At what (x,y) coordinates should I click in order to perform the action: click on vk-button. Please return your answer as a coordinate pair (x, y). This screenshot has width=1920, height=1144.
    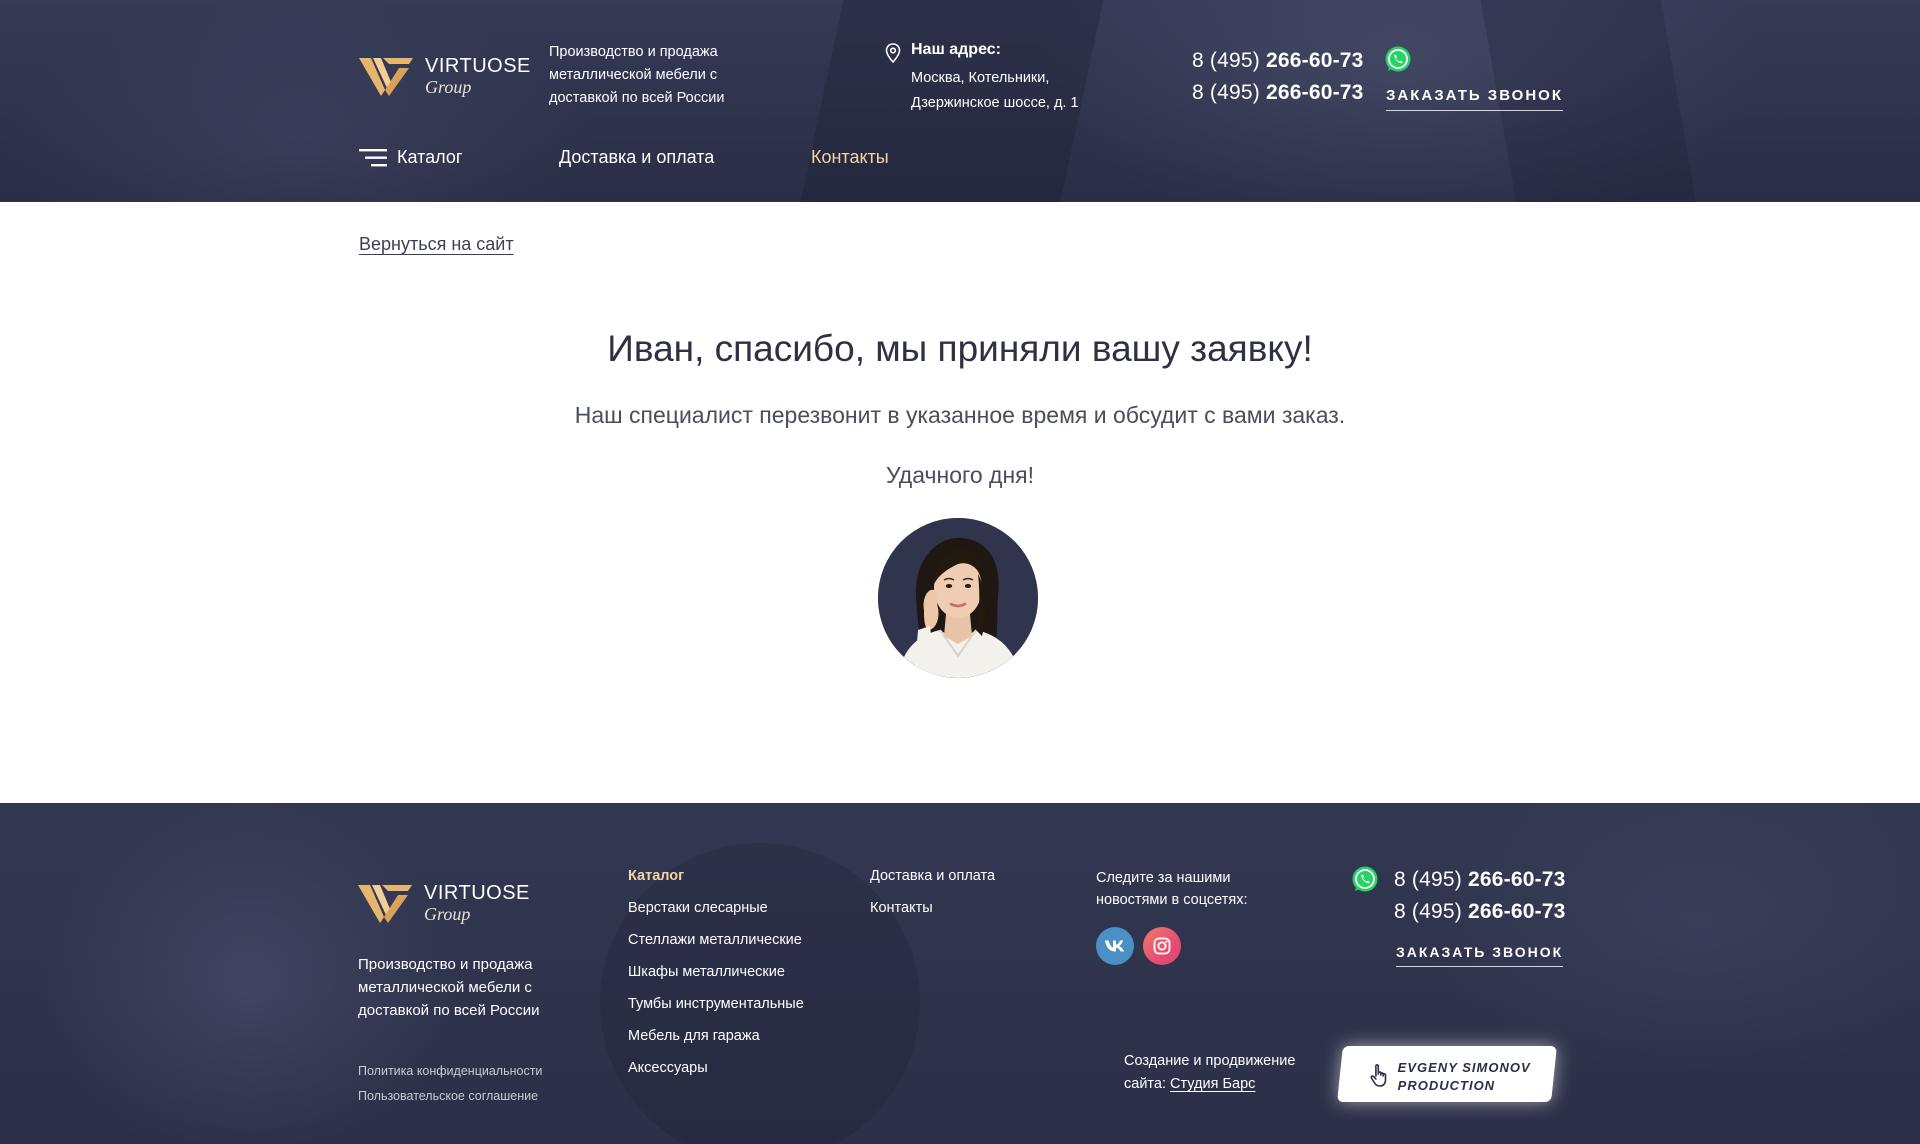
    Looking at the image, I should click on (1115, 946).